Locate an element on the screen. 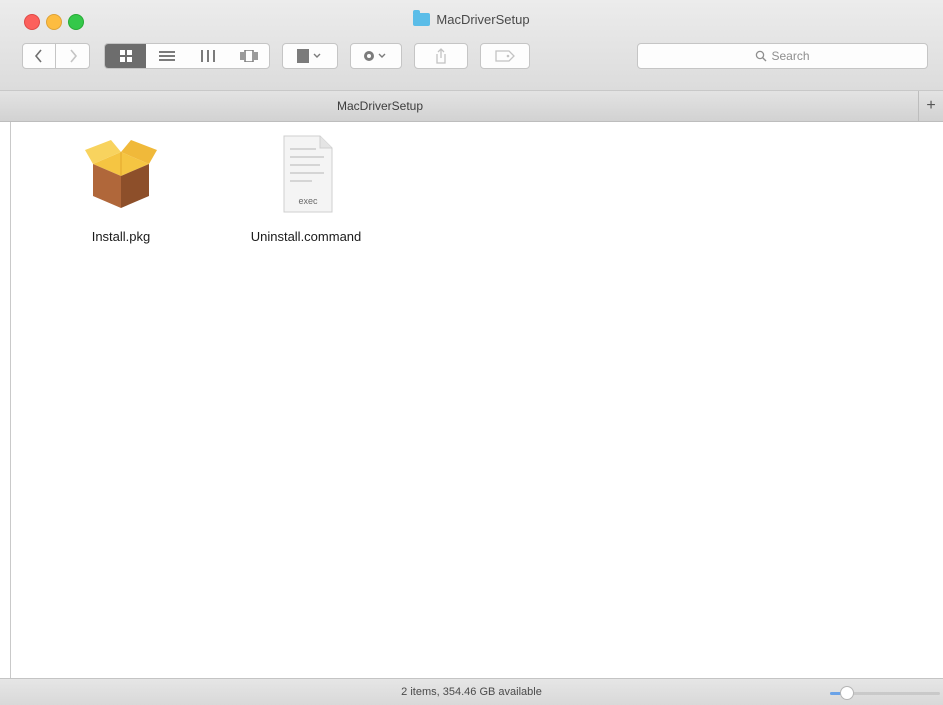 The height and width of the screenshot is (705, 943). file-item-install-pkg: Install.pkg is located at coordinates (121, 189).